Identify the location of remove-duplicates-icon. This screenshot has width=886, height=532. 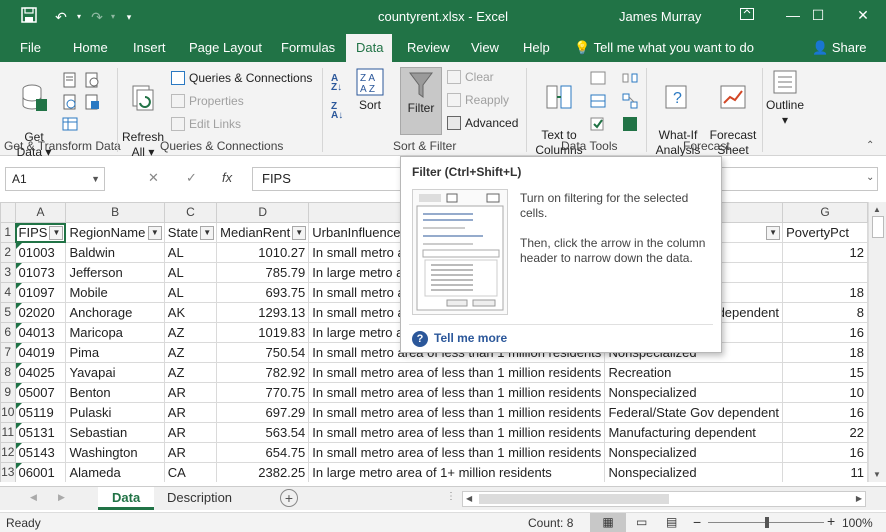
(598, 101).